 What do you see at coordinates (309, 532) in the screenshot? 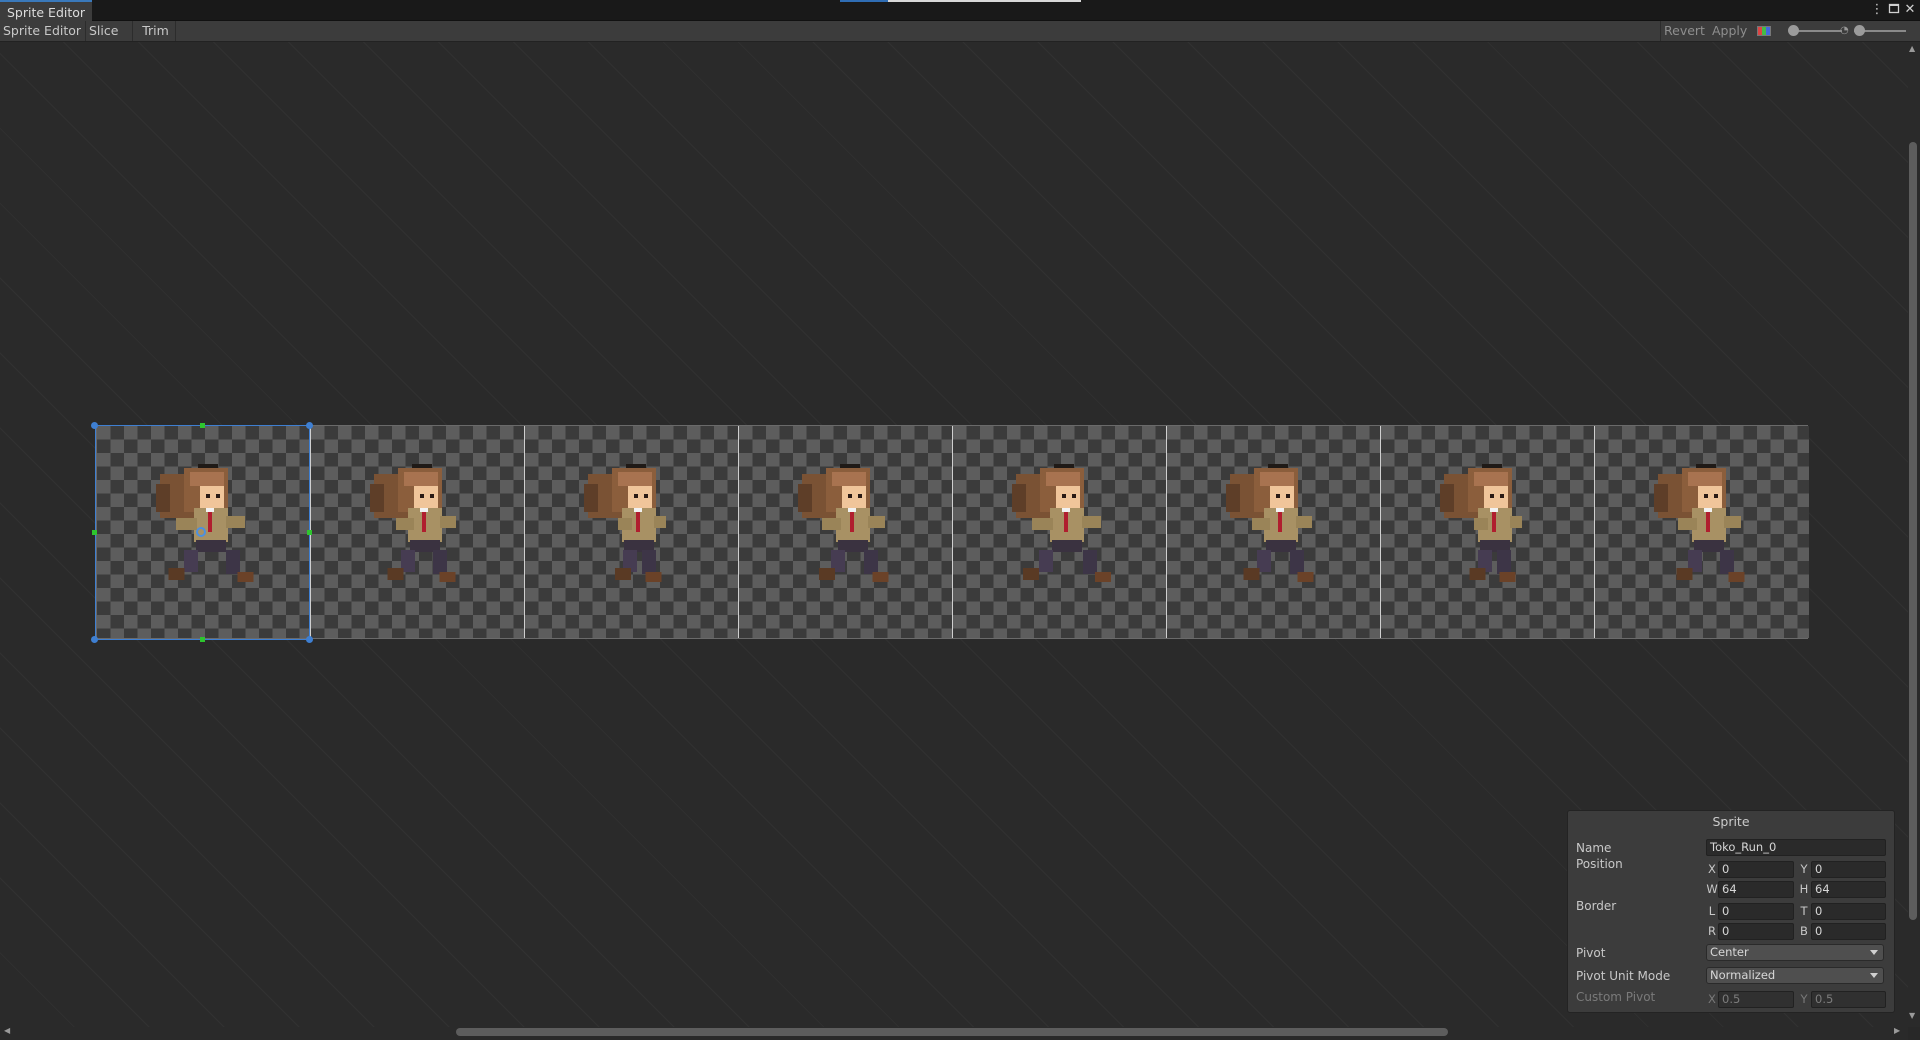
I see `resize-handle-right` at bounding box center [309, 532].